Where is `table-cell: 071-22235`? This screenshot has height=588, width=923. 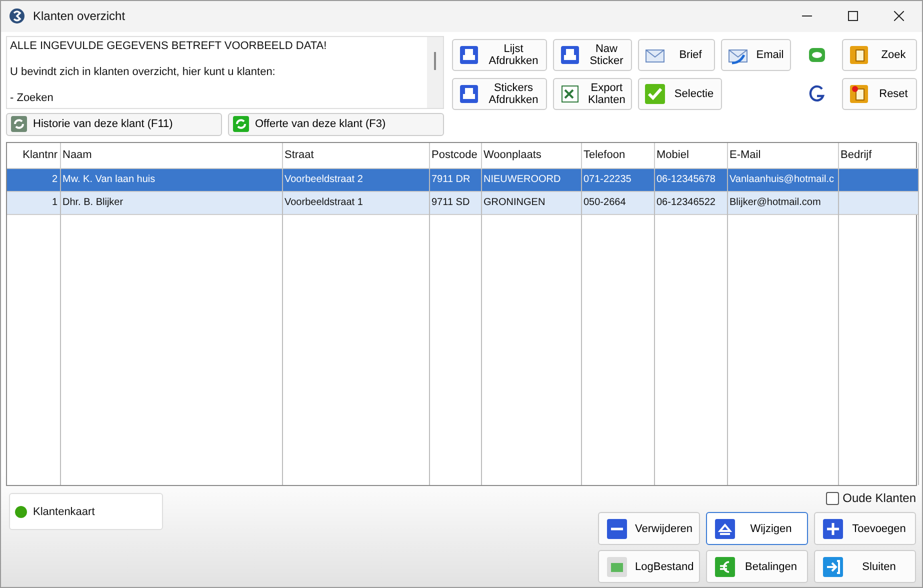
table-cell: 071-22235 is located at coordinates (608, 180).